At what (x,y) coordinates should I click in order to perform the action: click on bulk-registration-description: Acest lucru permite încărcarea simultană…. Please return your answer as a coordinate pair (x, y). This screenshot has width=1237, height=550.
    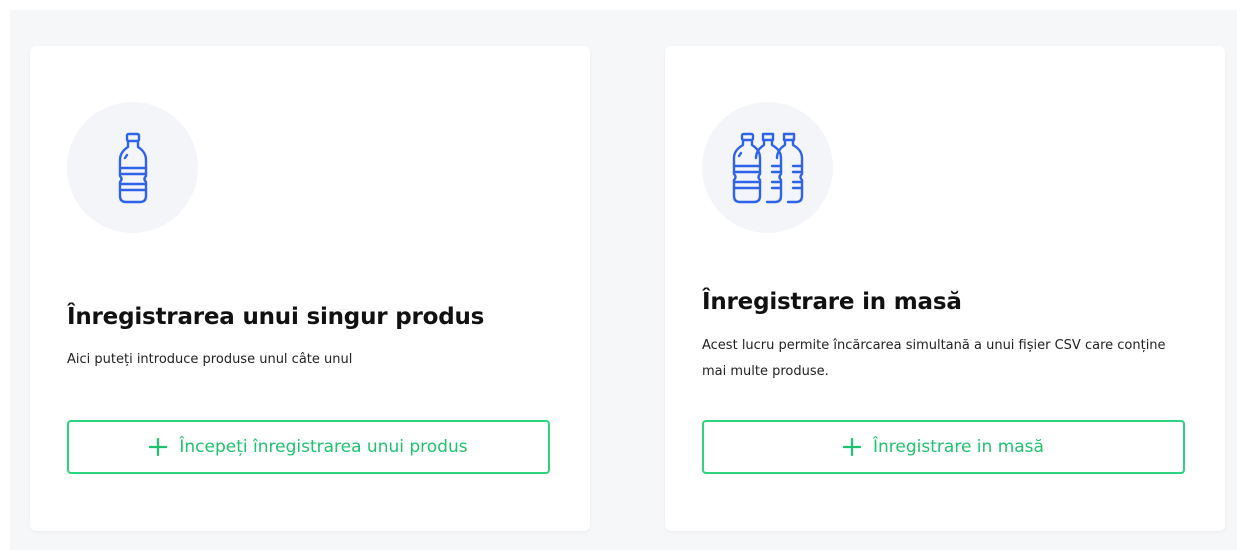
    Looking at the image, I should click on (934, 358).